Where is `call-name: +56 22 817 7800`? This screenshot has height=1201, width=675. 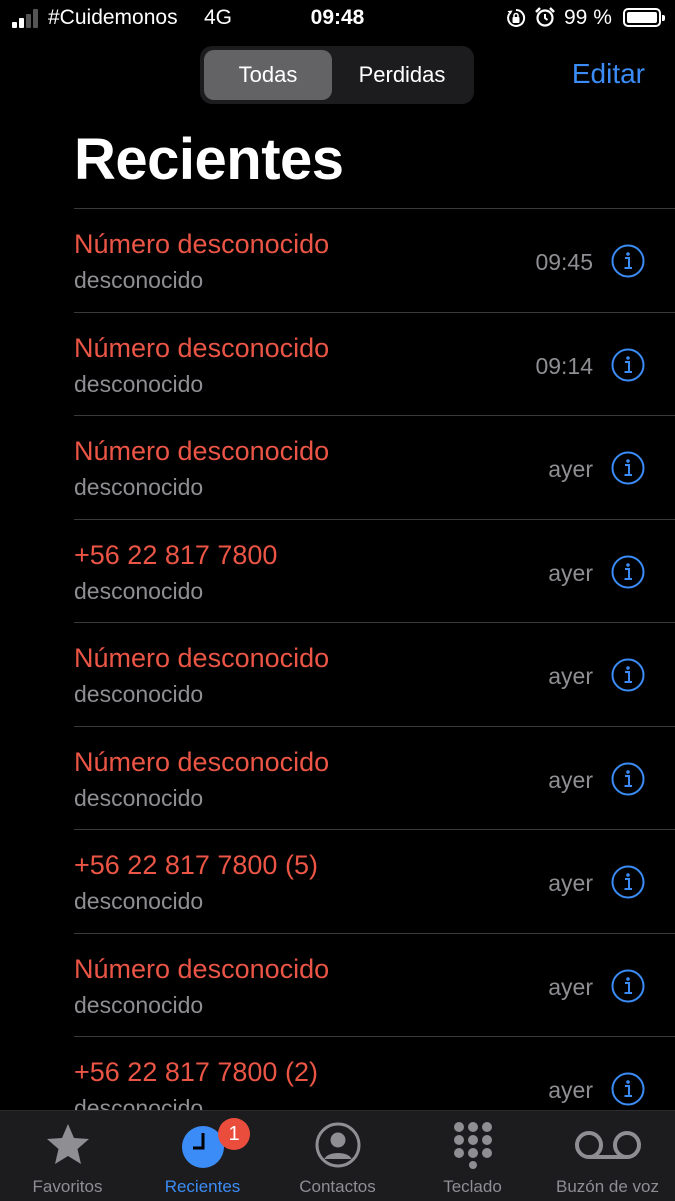
call-name: +56 22 817 7800 is located at coordinates (176, 554).